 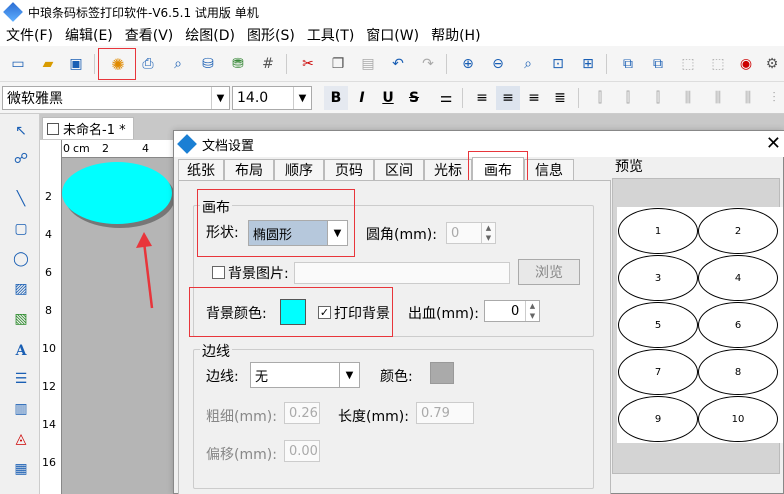 What do you see at coordinates (428, 64) in the screenshot?
I see `redo-icon: ↷` at bounding box center [428, 64].